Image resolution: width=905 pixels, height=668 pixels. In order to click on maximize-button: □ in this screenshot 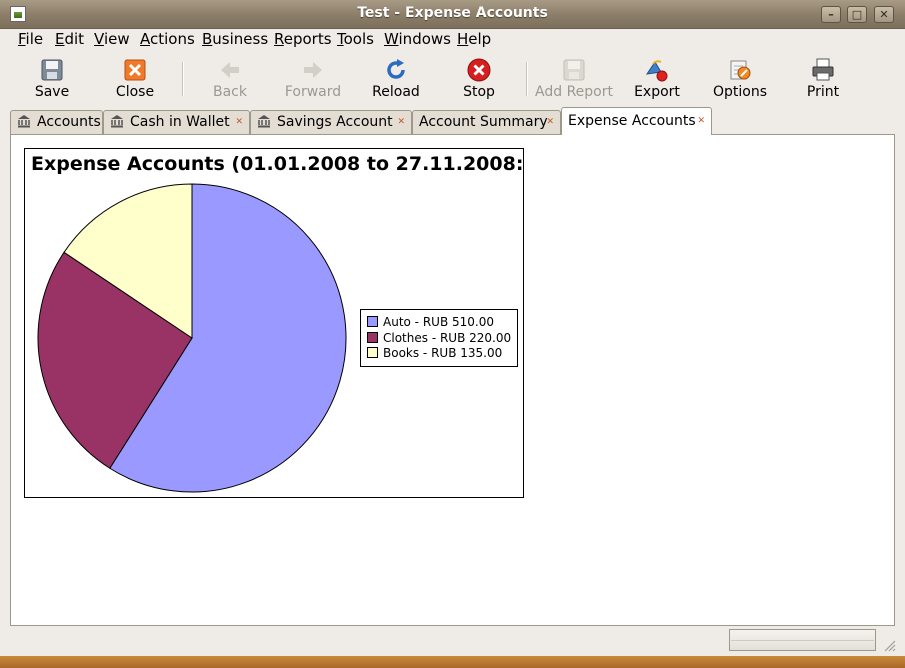, I will do `click(857, 14)`.